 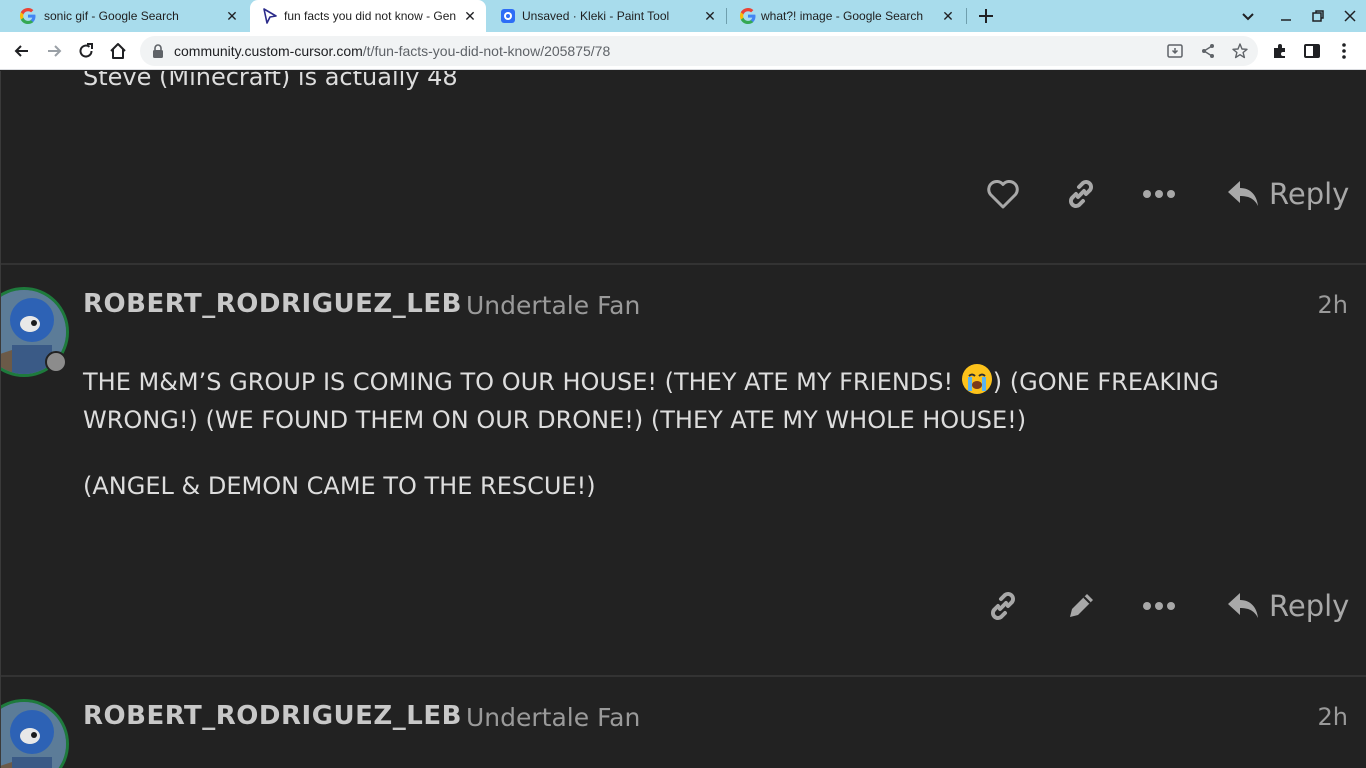 I want to click on heart-icon, so click(x=1003, y=194).